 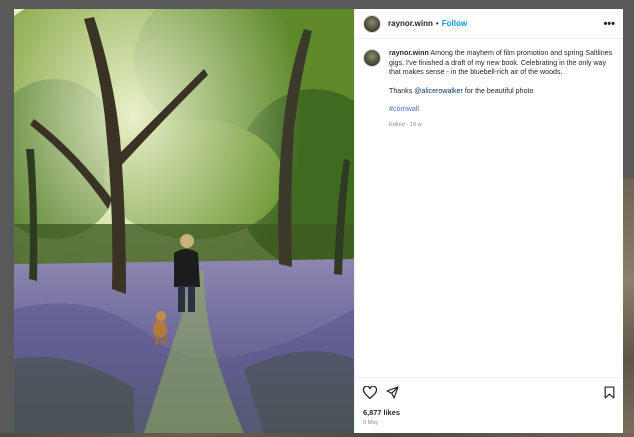 I want to click on backdrop-page-edge-bottom, so click(x=317, y=435).